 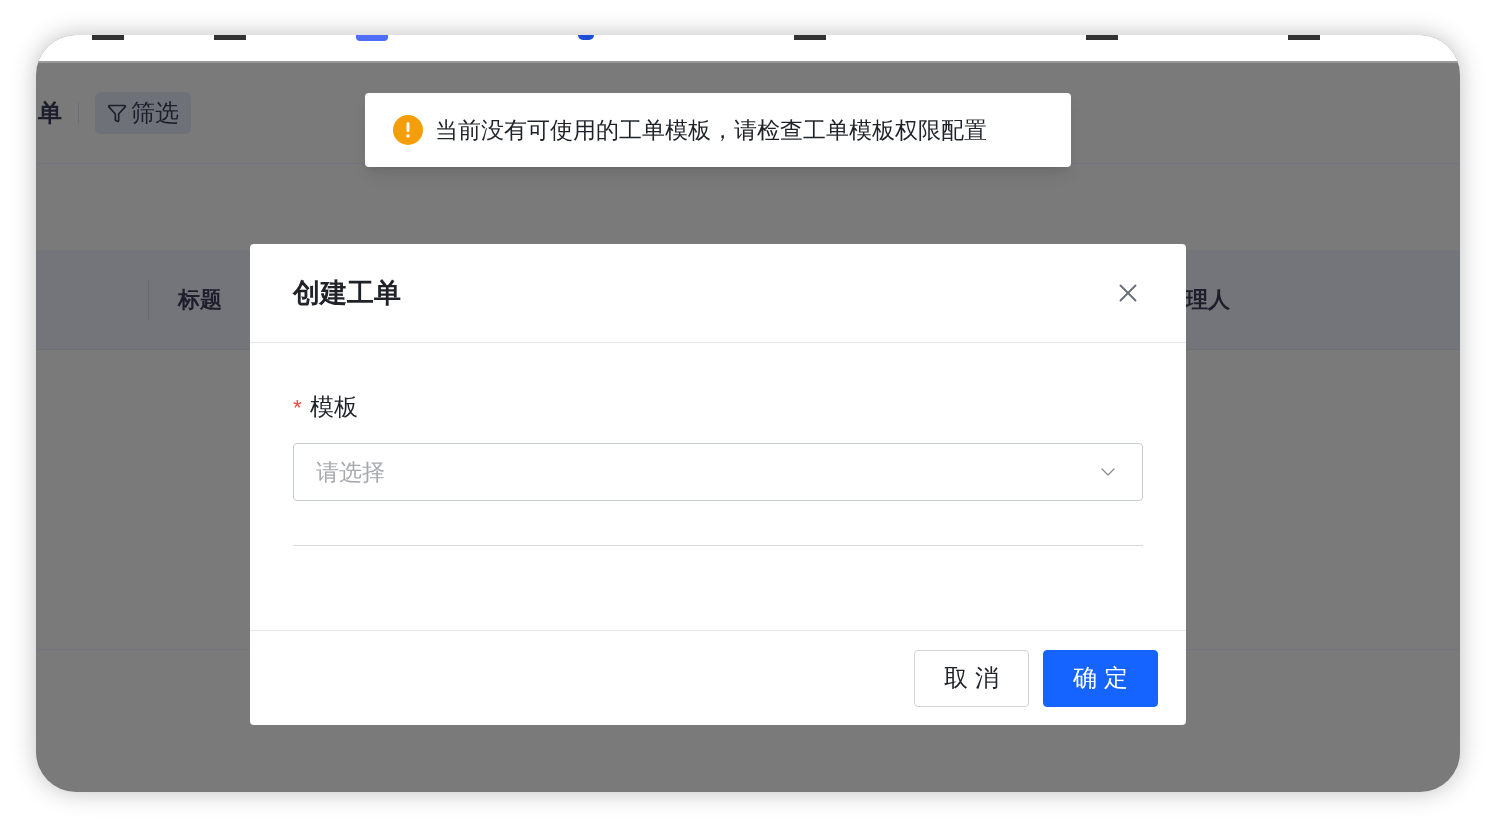 What do you see at coordinates (333, 407) in the screenshot?
I see `field-label: 模板` at bounding box center [333, 407].